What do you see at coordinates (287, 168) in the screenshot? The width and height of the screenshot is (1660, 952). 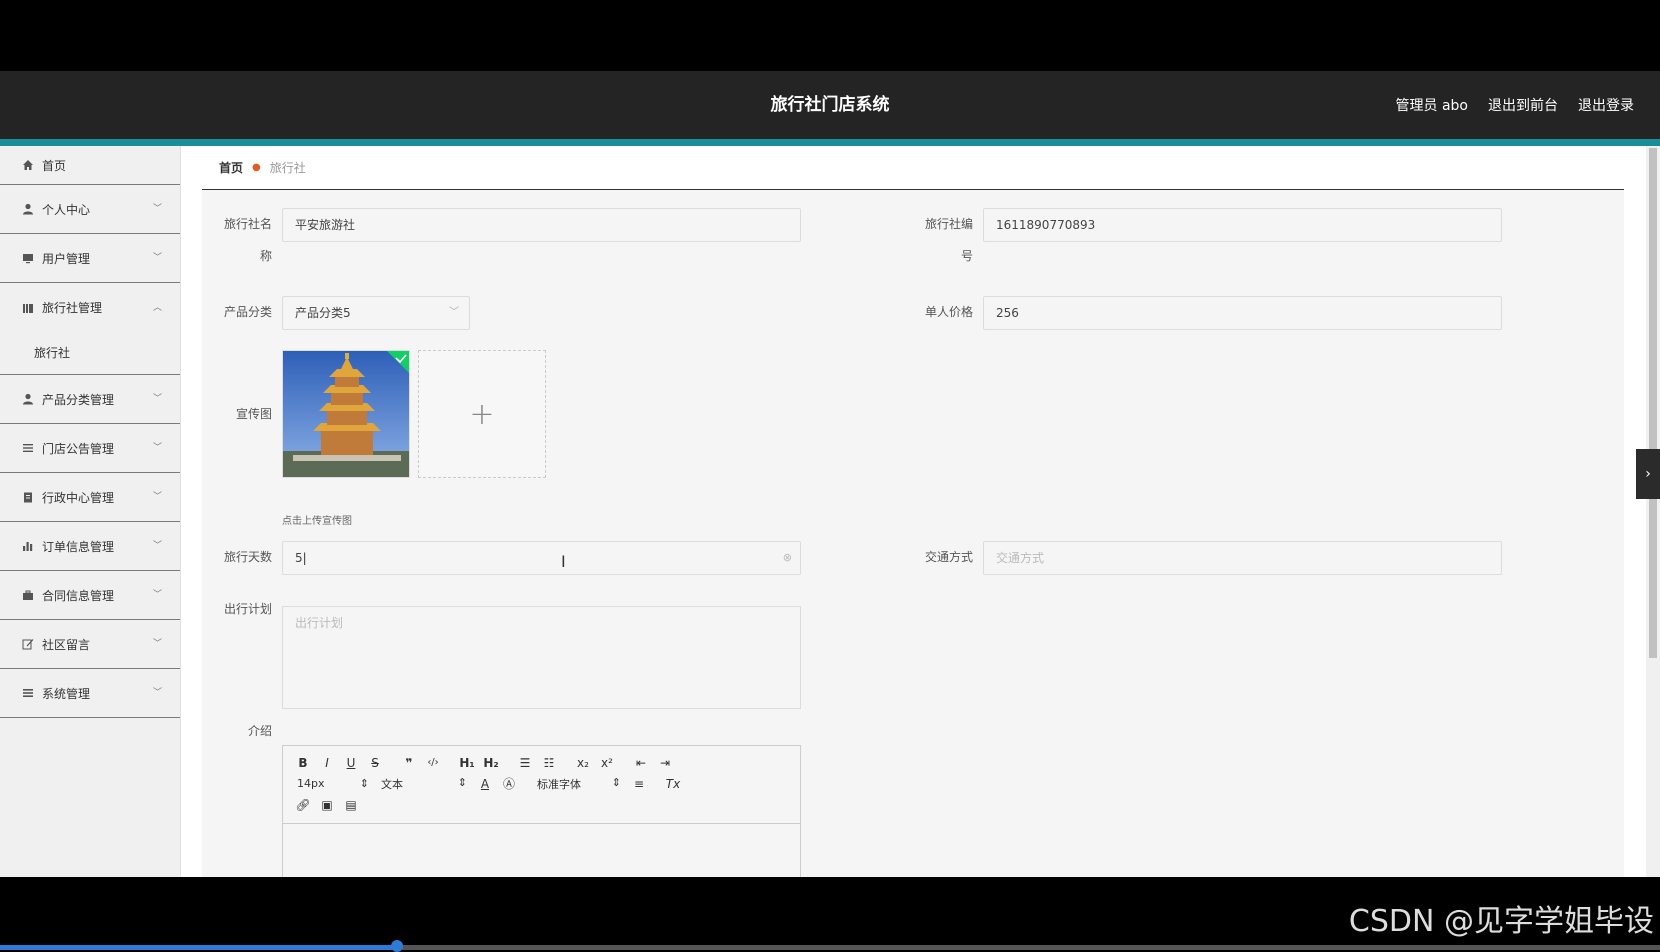 I see `breadcrumb-current: 旅行社` at bounding box center [287, 168].